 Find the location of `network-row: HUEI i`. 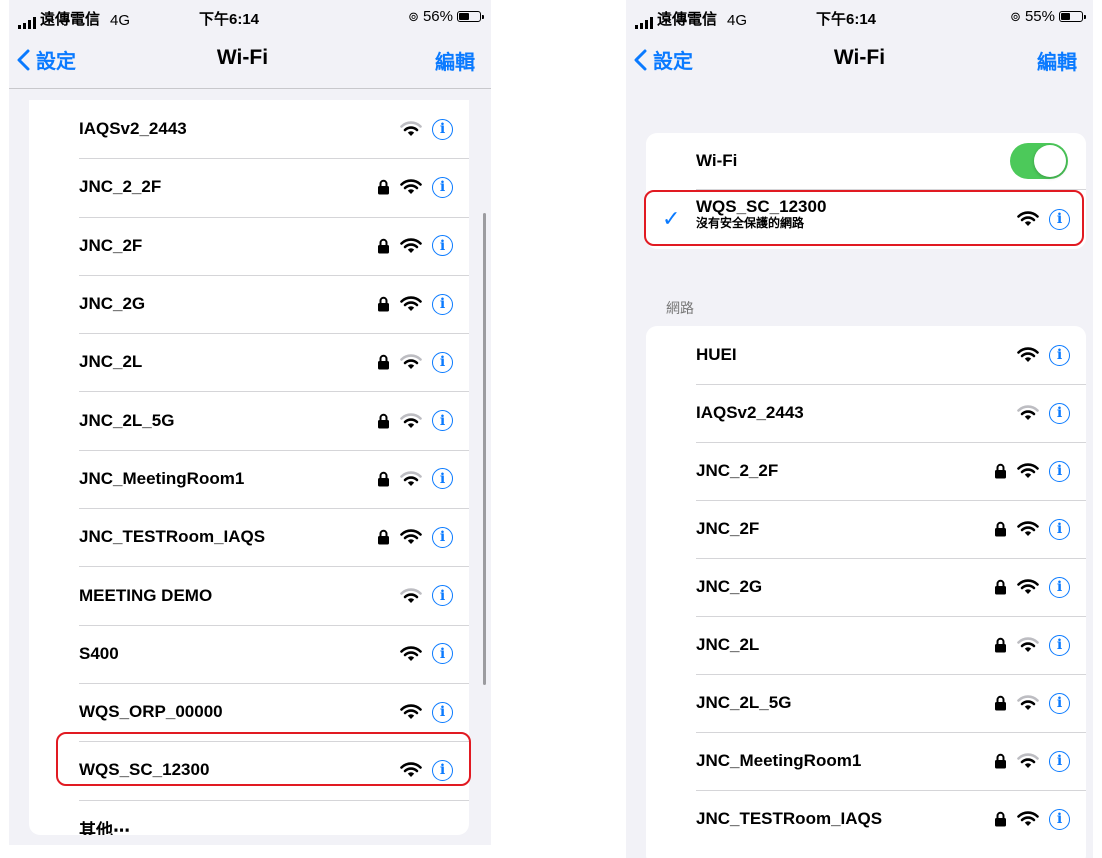

network-row: HUEI i is located at coordinates (866, 355).